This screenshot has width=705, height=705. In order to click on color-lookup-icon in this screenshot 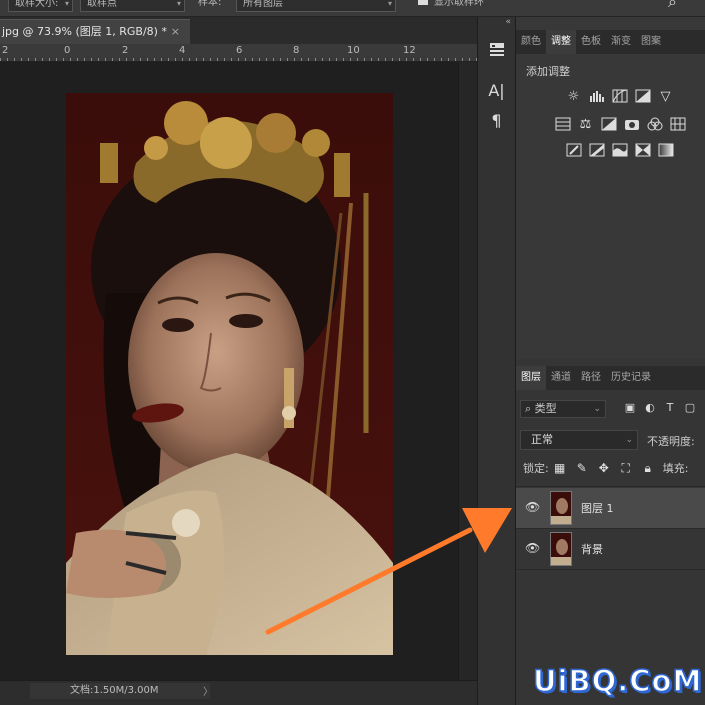, I will do `click(677, 124)`.